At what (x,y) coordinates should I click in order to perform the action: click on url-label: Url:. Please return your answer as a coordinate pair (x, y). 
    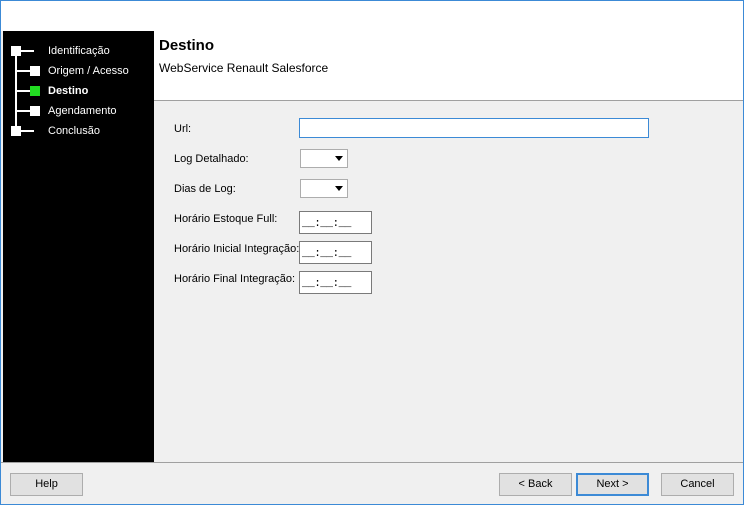
    Looking at the image, I should click on (183, 129).